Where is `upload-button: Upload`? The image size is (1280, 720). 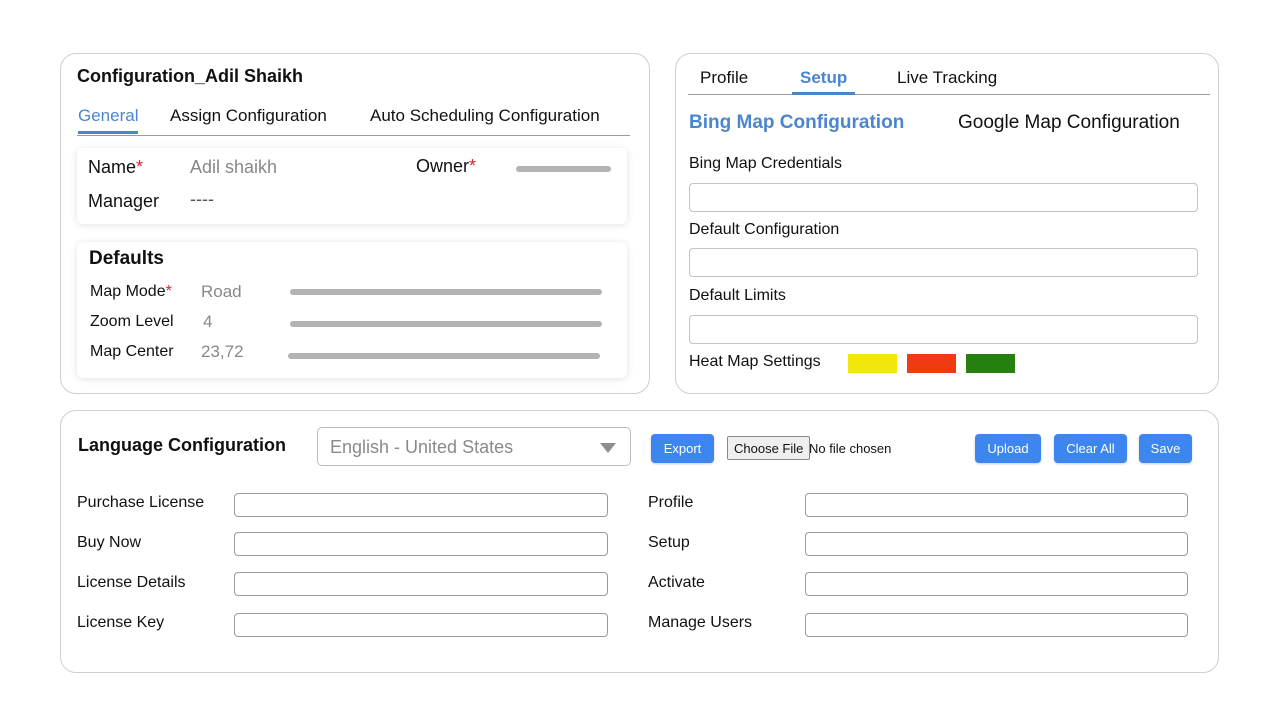
upload-button: Upload is located at coordinates (1008, 448).